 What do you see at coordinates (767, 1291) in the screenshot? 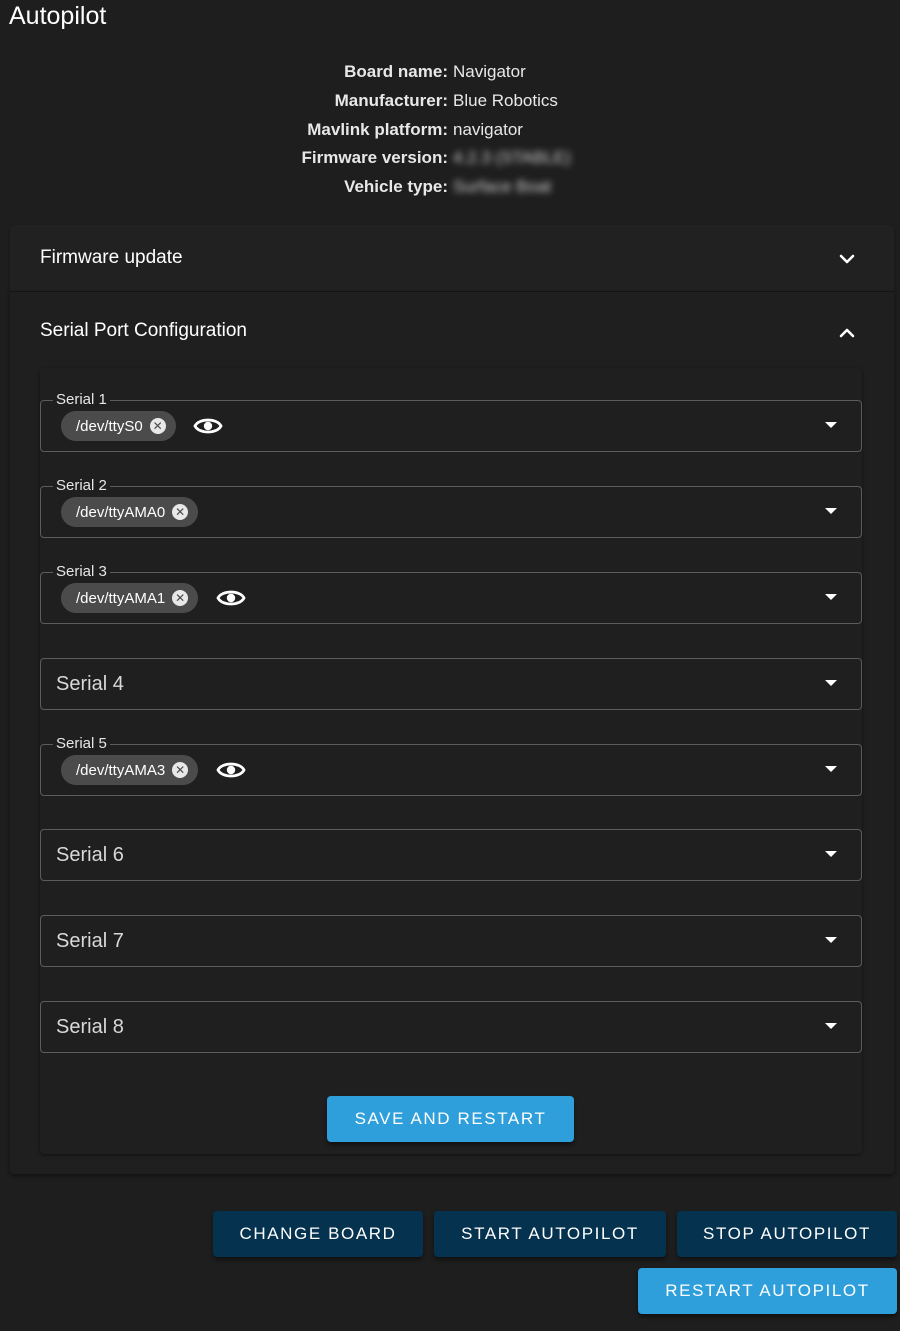
I see `restart-autopilot-button: RESTART AUTOPILOT` at bounding box center [767, 1291].